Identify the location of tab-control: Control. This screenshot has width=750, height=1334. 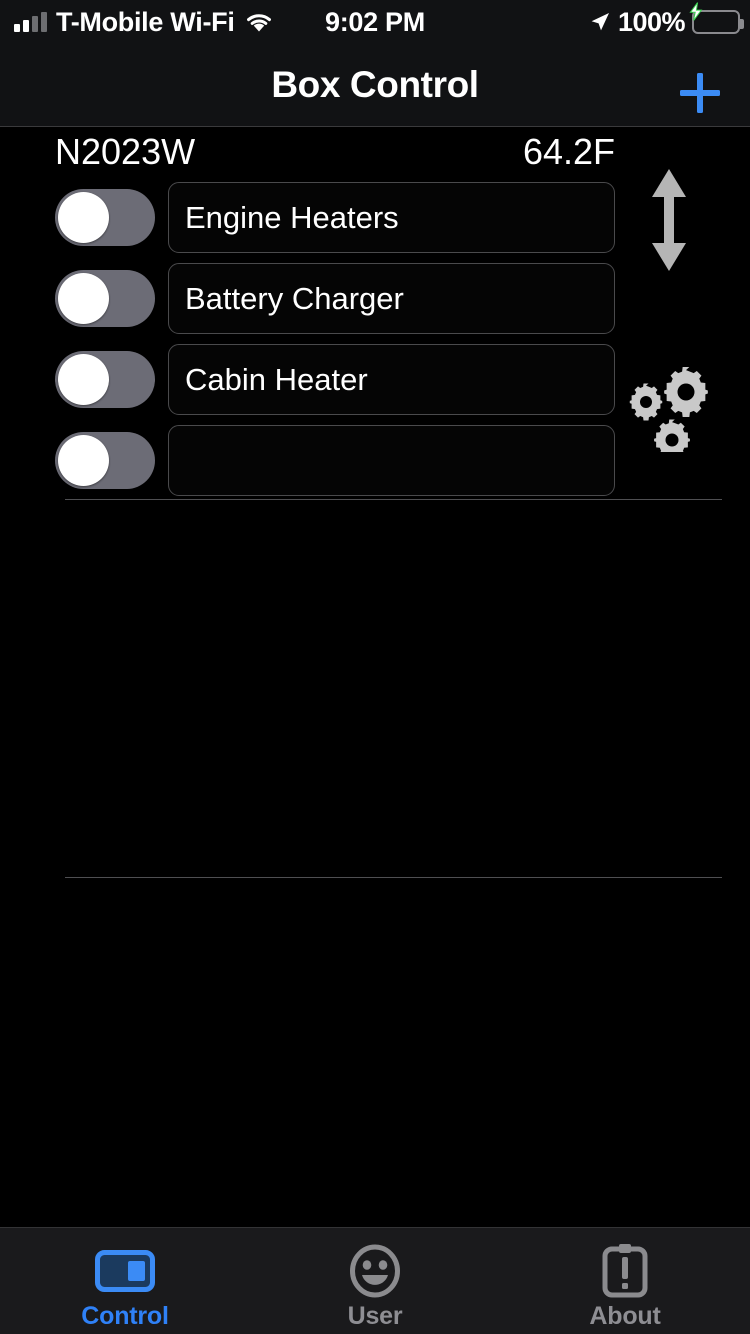
(125, 1281).